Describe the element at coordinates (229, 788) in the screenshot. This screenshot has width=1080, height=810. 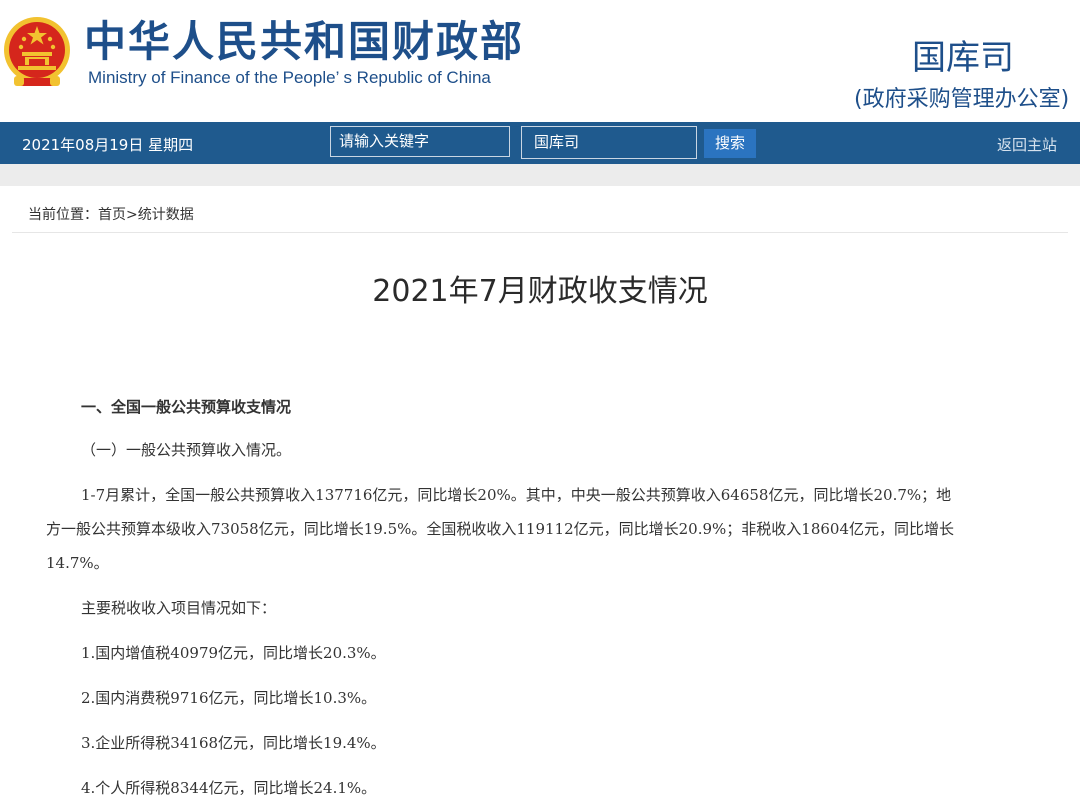
I see `tax-item: 4.个人所得税8344亿元，同比增长24.1%。` at that location.